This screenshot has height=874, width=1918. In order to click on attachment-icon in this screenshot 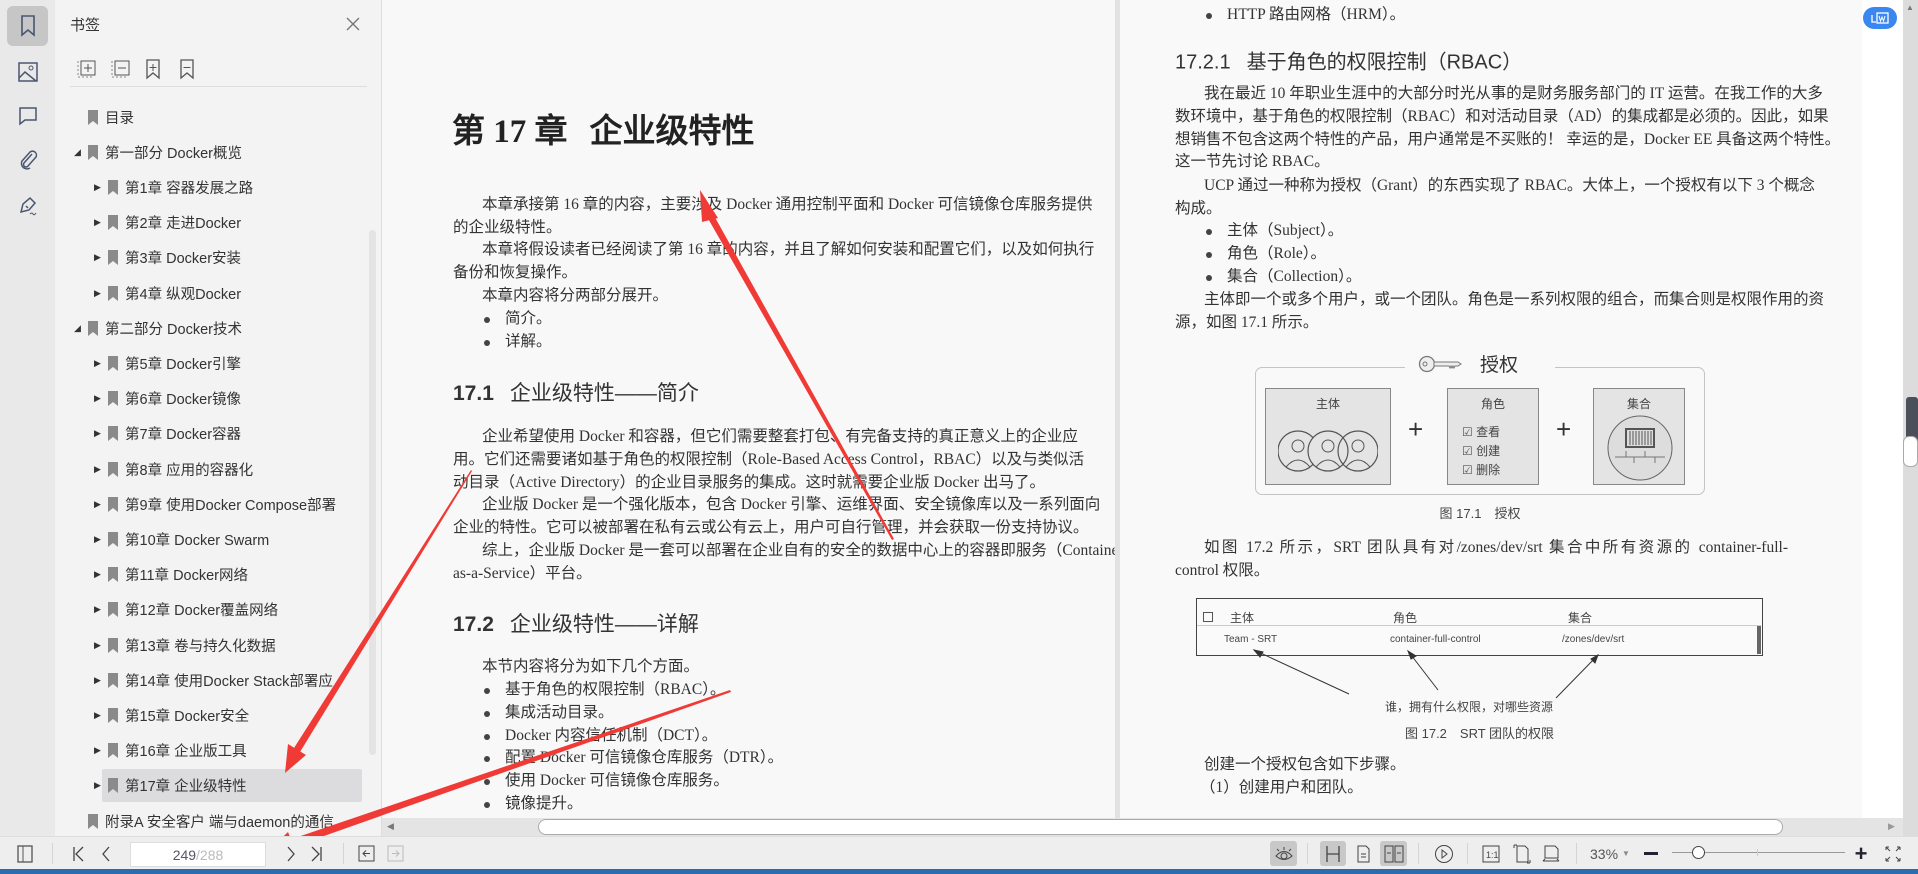, I will do `click(27, 160)`.